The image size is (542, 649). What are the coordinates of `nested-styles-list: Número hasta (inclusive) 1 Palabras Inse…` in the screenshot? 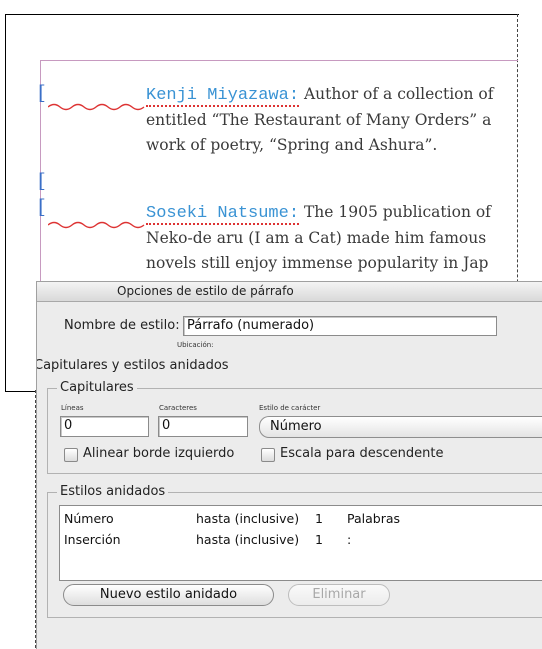 It's located at (300, 543).